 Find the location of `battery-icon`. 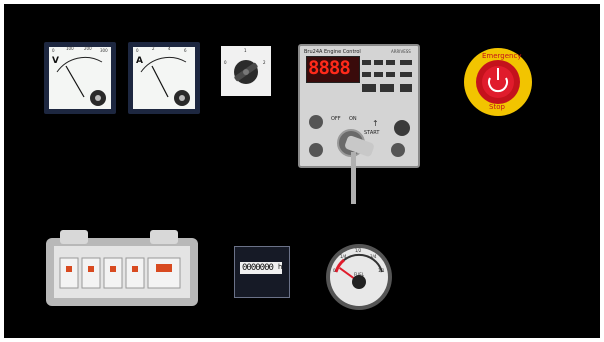

battery-icon is located at coordinates (378, 62).